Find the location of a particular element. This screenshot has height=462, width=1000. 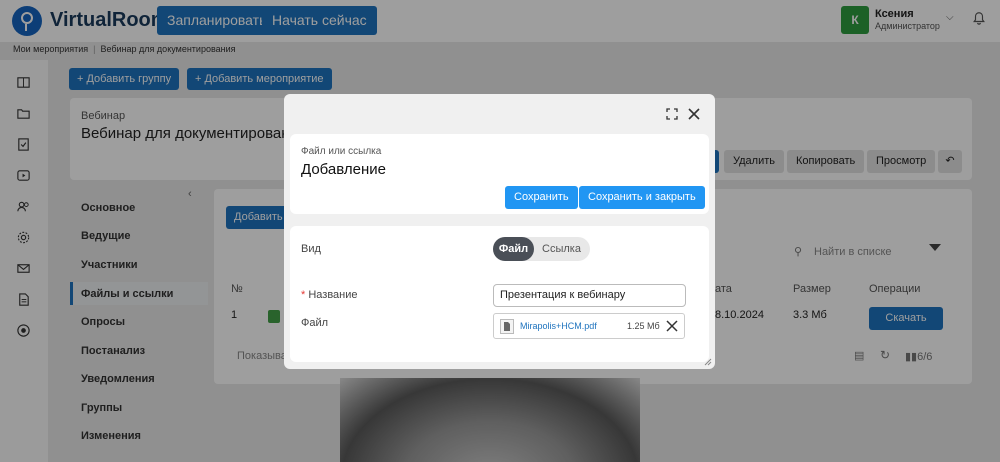

dialog-subtitle: Файл или ссылка is located at coordinates (341, 151).